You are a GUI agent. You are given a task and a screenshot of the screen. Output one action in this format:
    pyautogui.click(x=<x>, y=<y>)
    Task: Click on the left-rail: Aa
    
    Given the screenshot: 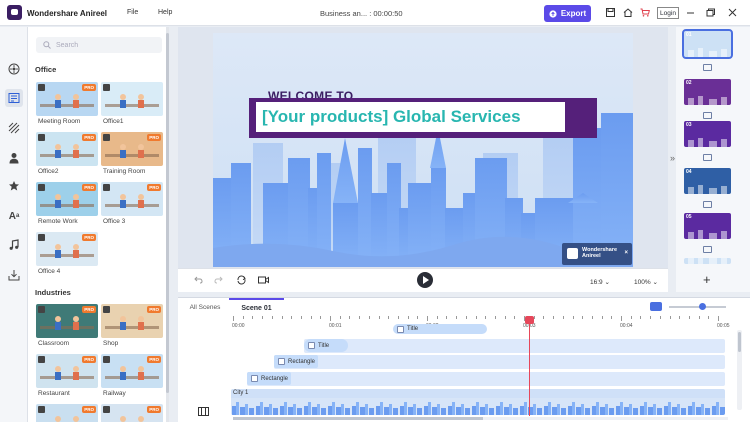 What is the action you would take?
    pyautogui.click(x=14, y=224)
    